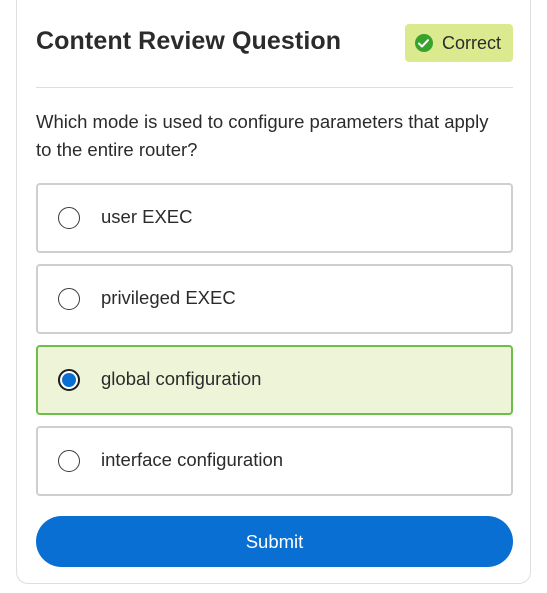 This screenshot has width=547, height=593. I want to click on option-interface-configuration: interface configuration, so click(274, 461).